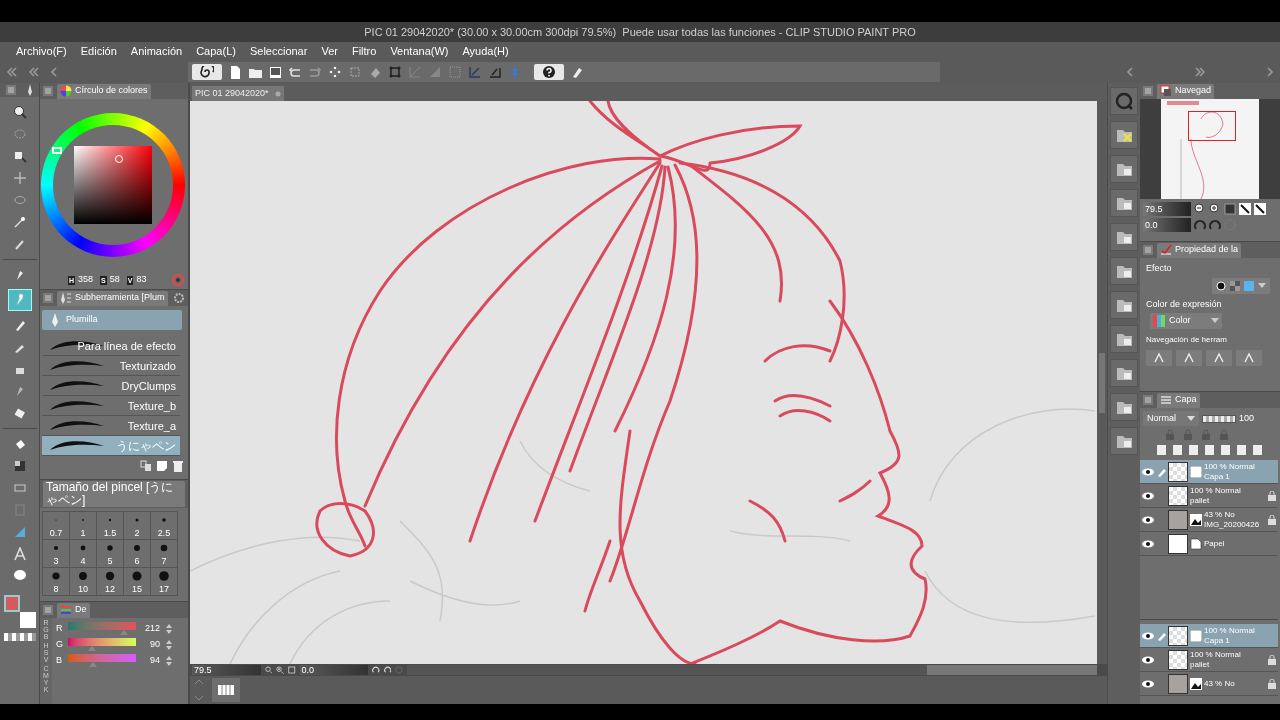 The height and width of the screenshot is (720, 1280). What do you see at coordinates (146, 466) in the screenshot?
I see `copy-icon` at bounding box center [146, 466].